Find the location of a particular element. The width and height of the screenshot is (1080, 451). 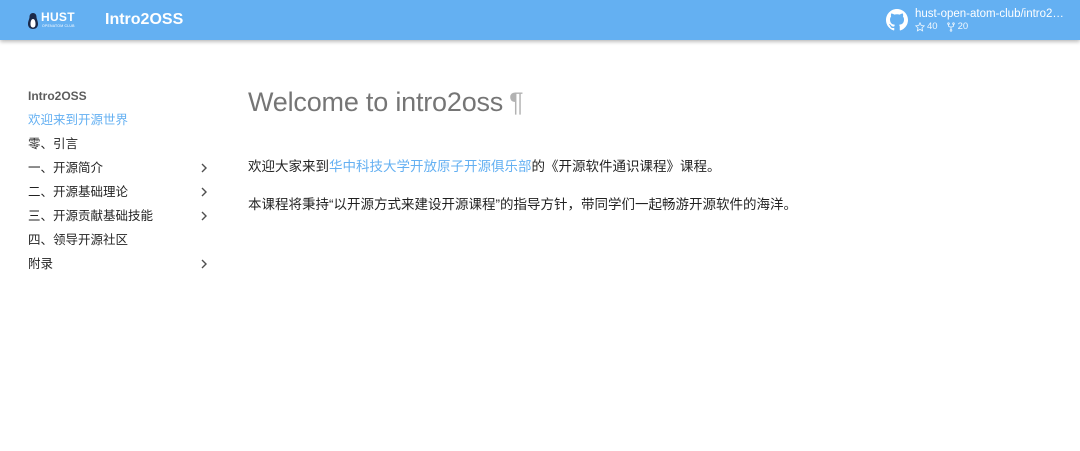

sidebar-item-label: 一、开源简介 is located at coordinates (66, 168).